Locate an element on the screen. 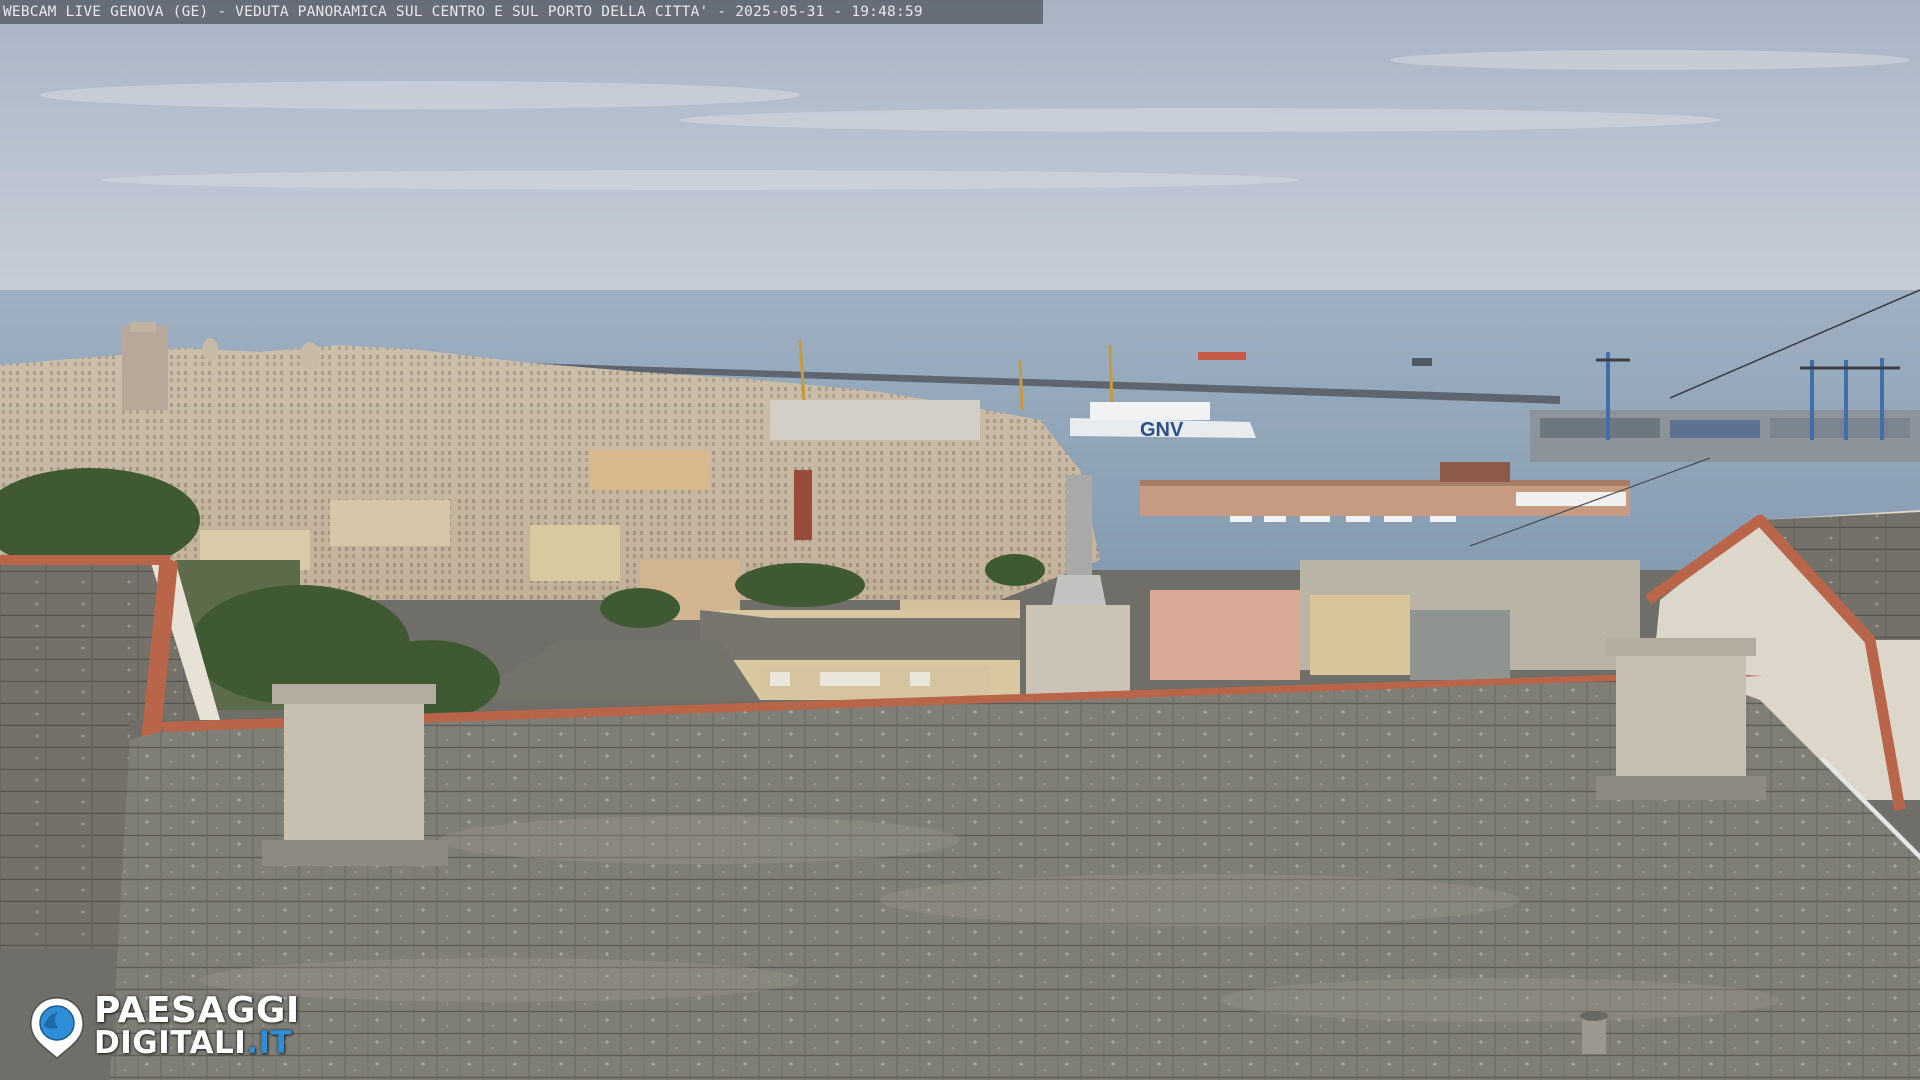 Image resolution: width=1920 pixels, height=1080 pixels. camera-pin-icon is located at coordinates (57, 1028).